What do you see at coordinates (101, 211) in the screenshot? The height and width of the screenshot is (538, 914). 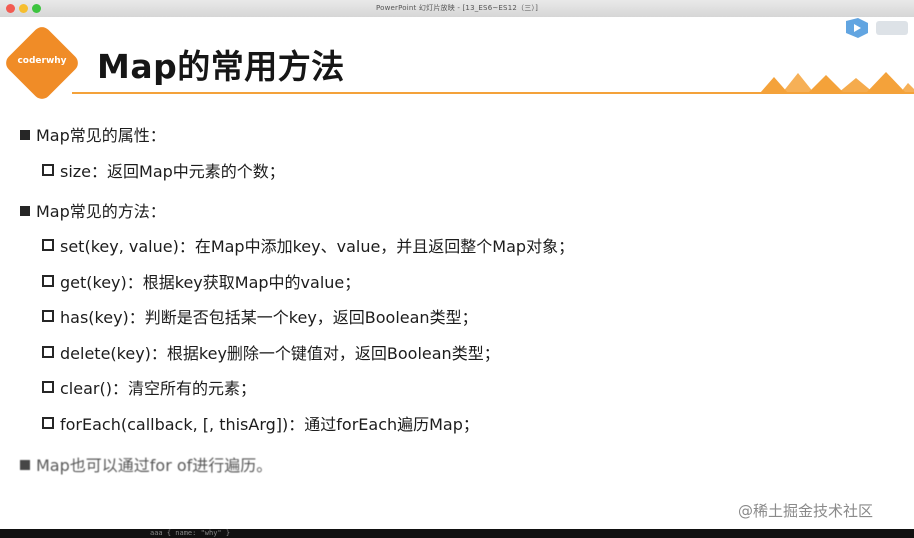 I see `bullet-text: Map常见的方法：` at bounding box center [101, 211].